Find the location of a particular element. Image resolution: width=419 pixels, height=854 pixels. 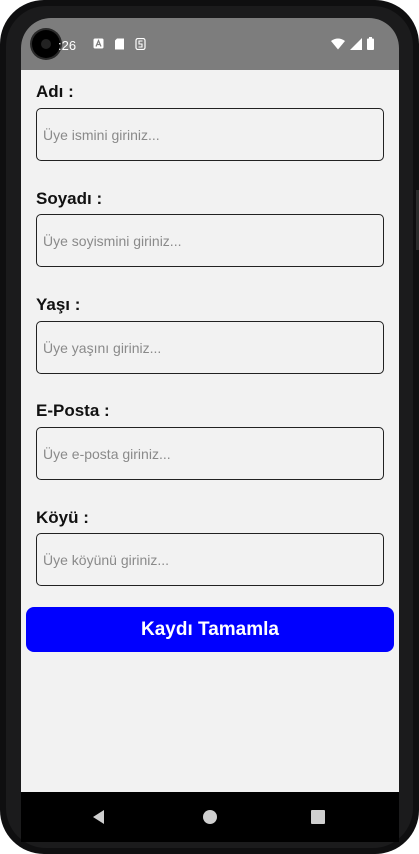

wifi-icon is located at coordinates (338, 46).